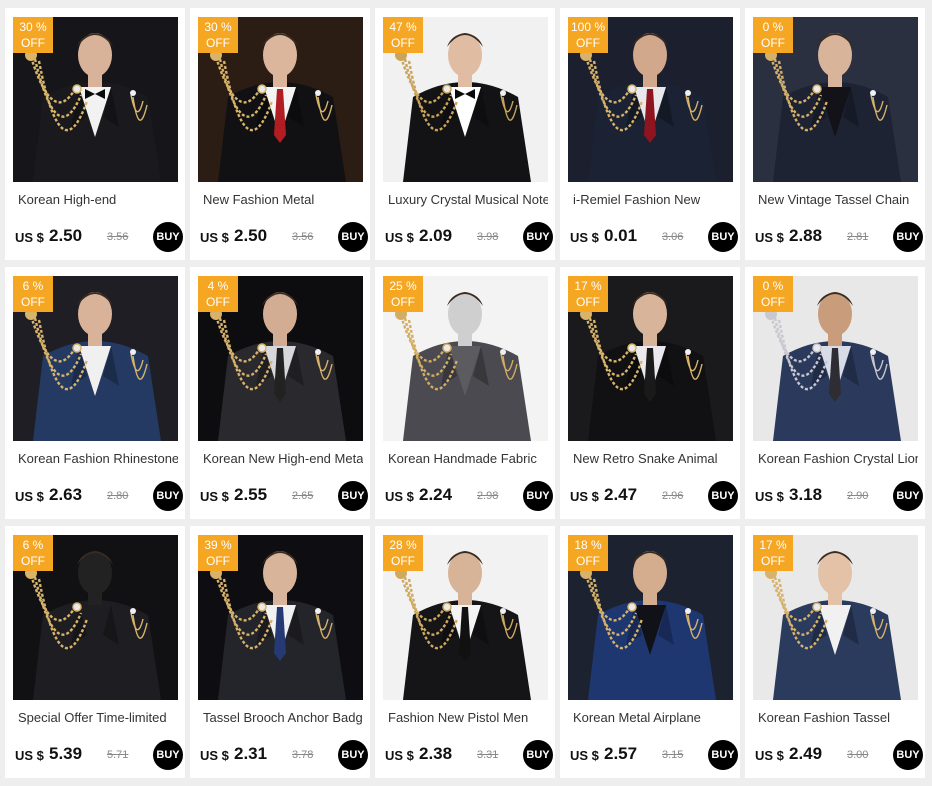 This screenshot has height=786, width=932. Describe the element at coordinates (98, 717) in the screenshot. I see `product-title: Special Offer Time-limited` at that location.